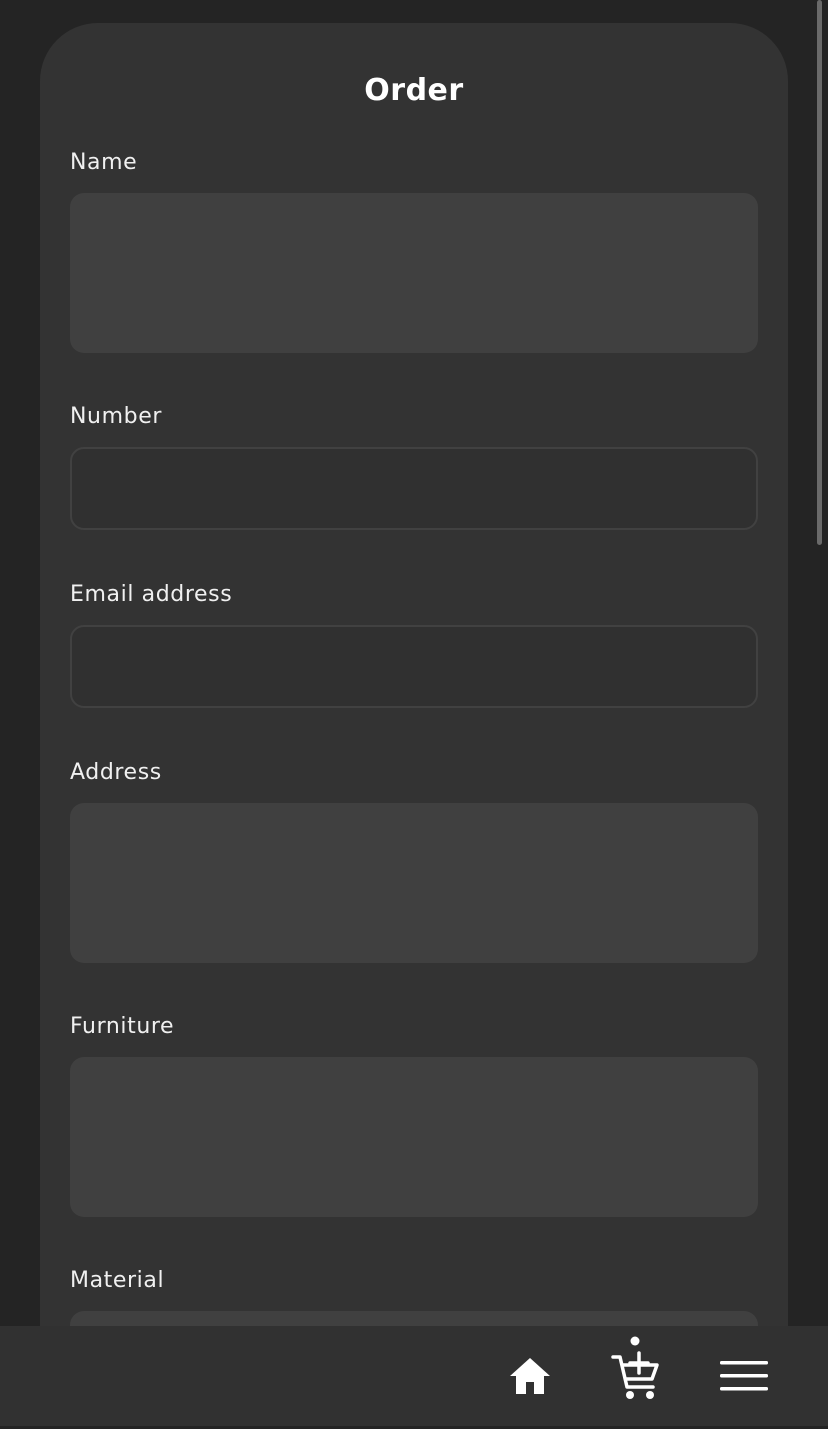 This screenshot has width=828, height=1429. Describe the element at coordinates (104, 162) in the screenshot. I see `name-label: Name` at that location.